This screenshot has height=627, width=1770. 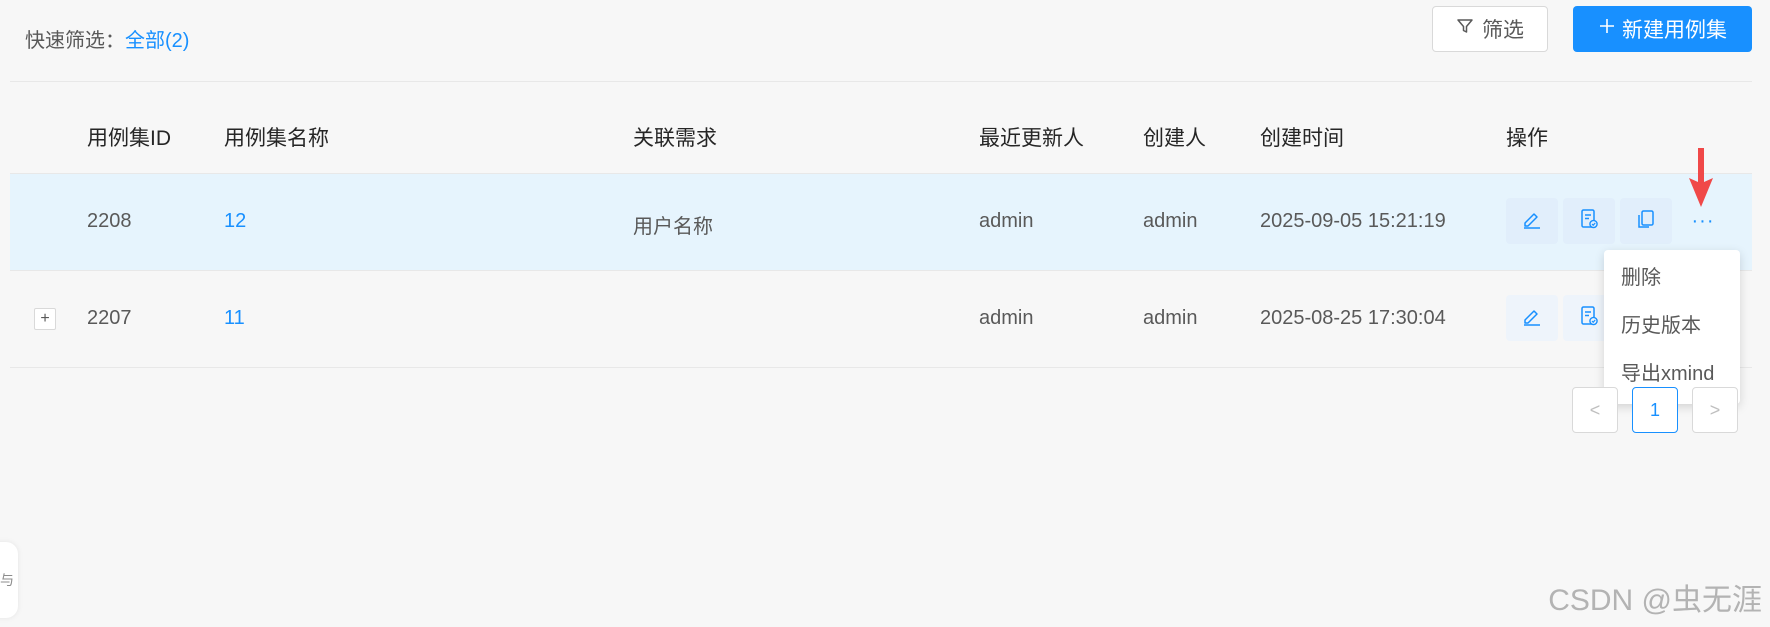 What do you see at coordinates (1595, 410) in the screenshot?
I see `pagination-prev-button: <` at bounding box center [1595, 410].